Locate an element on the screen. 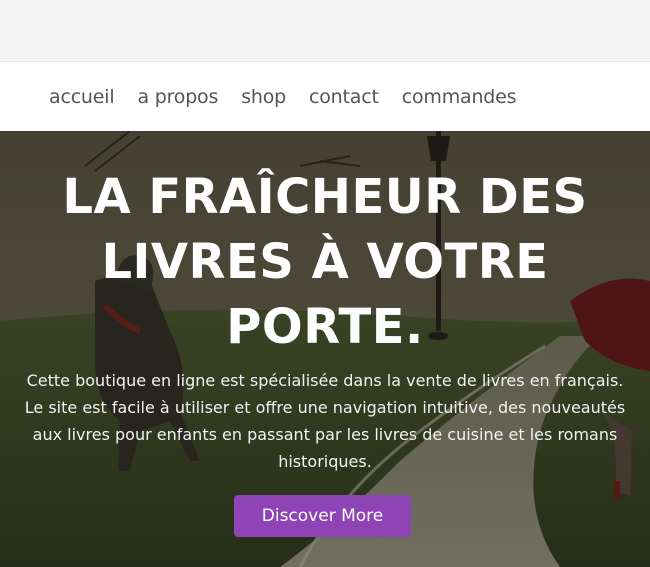 This screenshot has width=650, height=567. nav-link-shop: shop is located at coordinates (263, 97).